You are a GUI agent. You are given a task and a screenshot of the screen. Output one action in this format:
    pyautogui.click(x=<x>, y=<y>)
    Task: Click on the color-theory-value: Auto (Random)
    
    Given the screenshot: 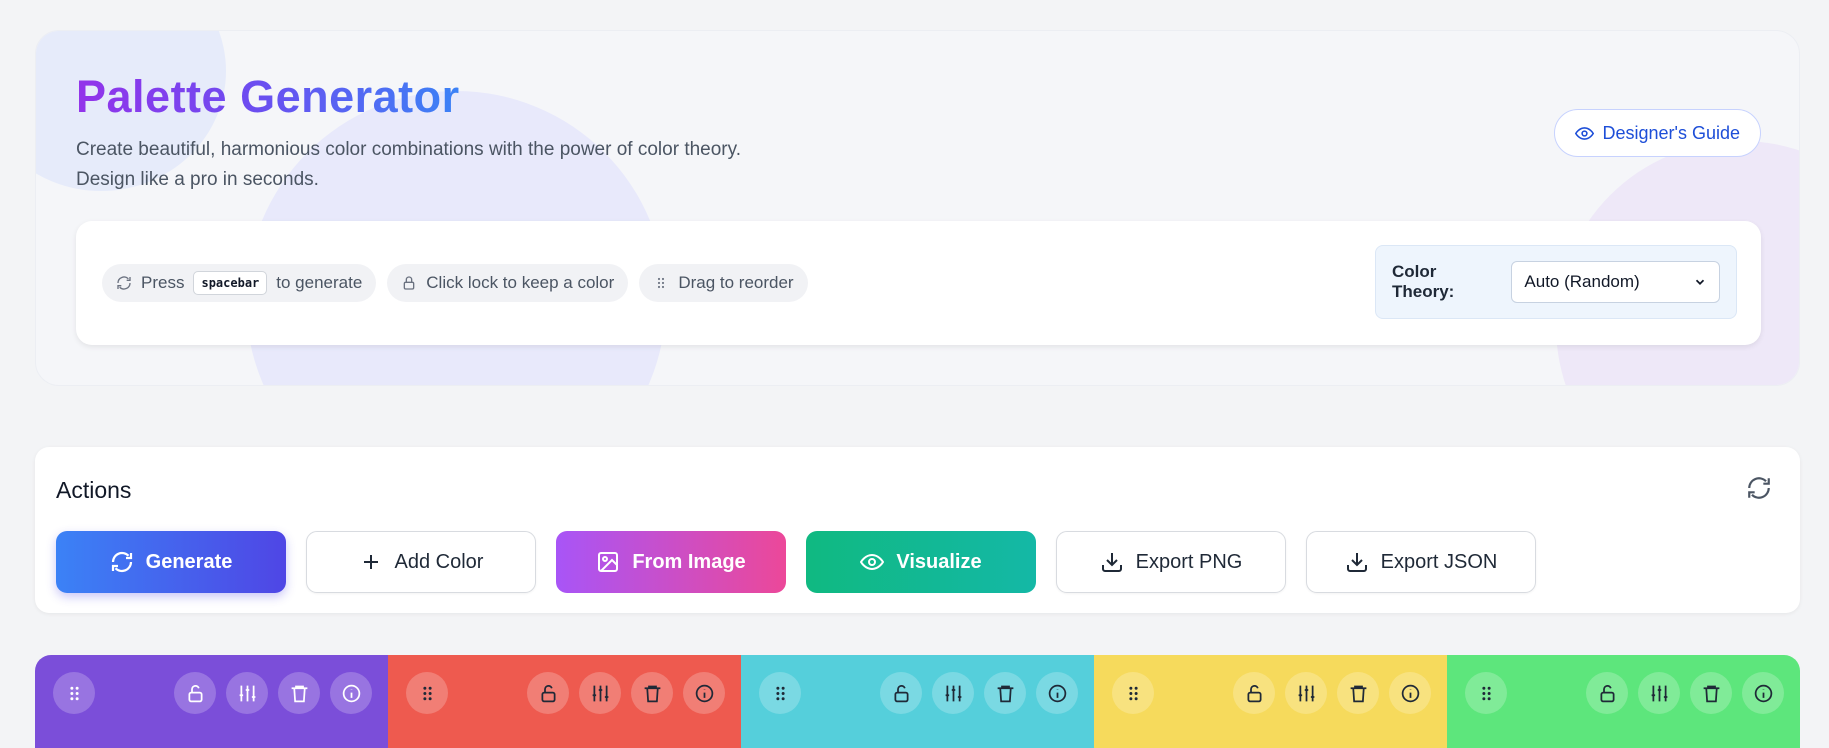 What is the action you would take?
    pyautogui.click(x=1582, y=281)
    